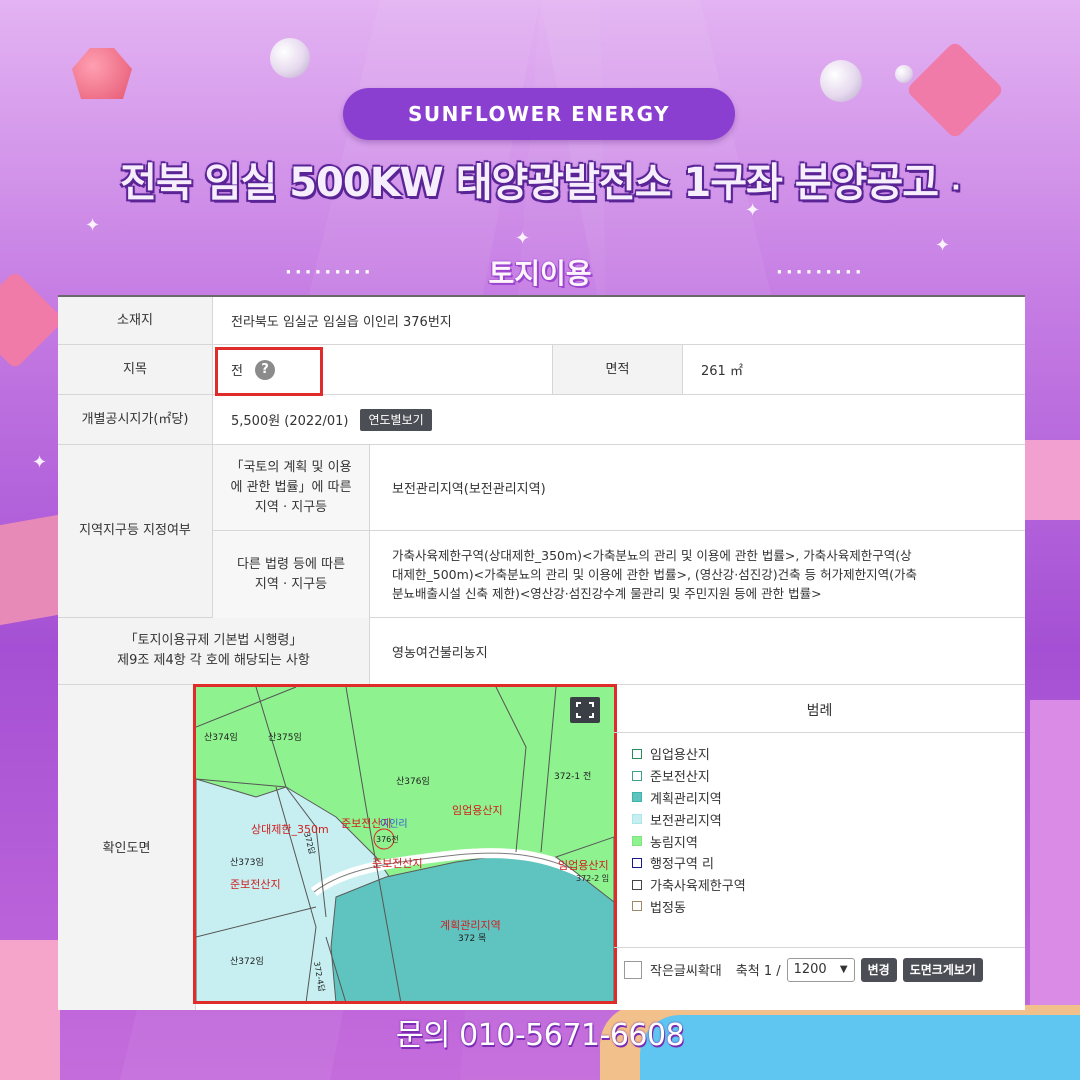 Image resolution: width=1080 pixels, height=1080 pixels. Describe the element at coordinates (127, 847) in the screenshot. I see `map-label: 확인도면` at that location.